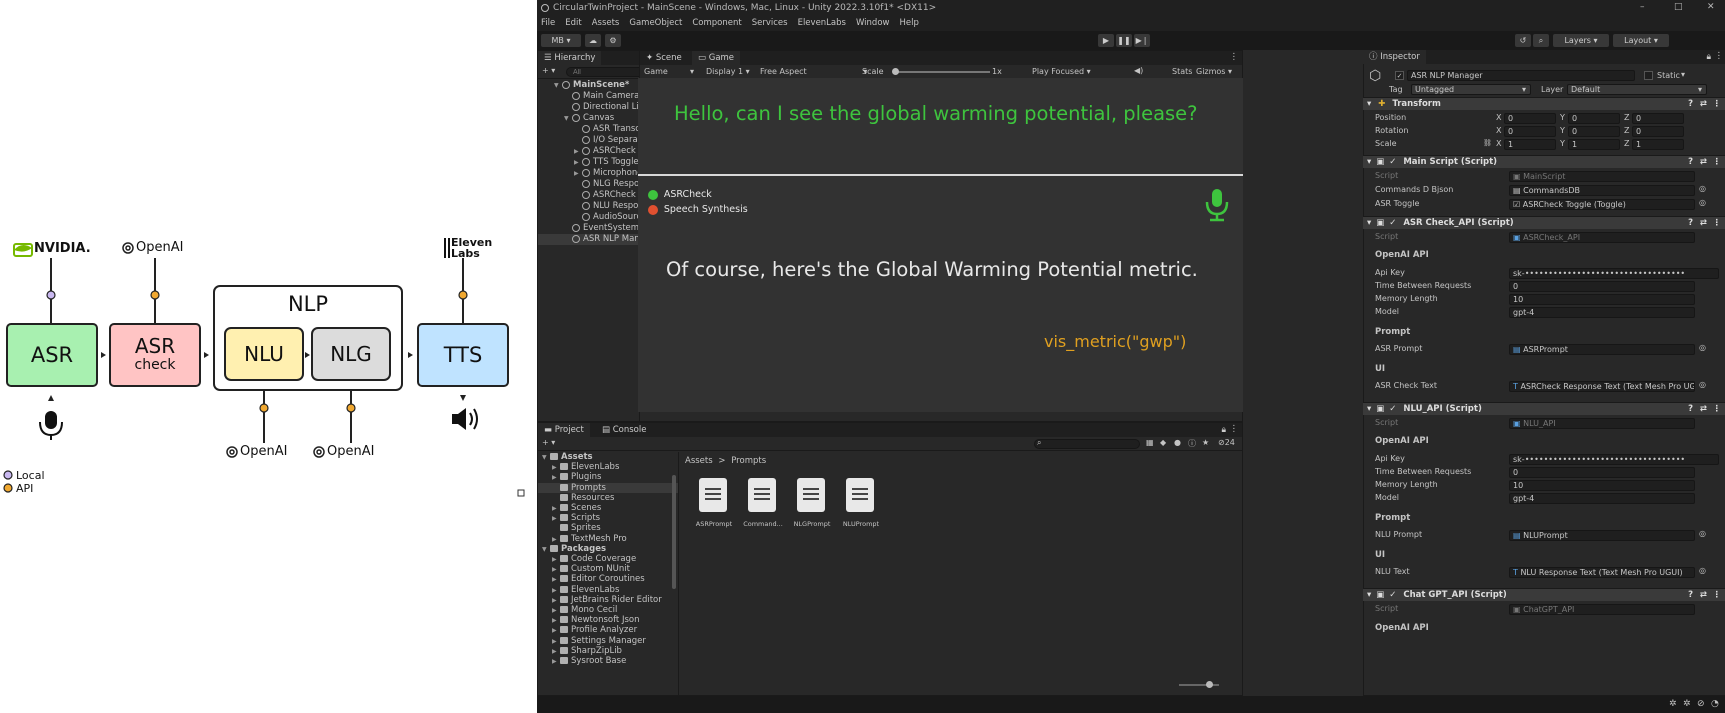 This screenshot has width=1725, height=713. I want to click on progress-icon: ◔, so click(1715, 704).